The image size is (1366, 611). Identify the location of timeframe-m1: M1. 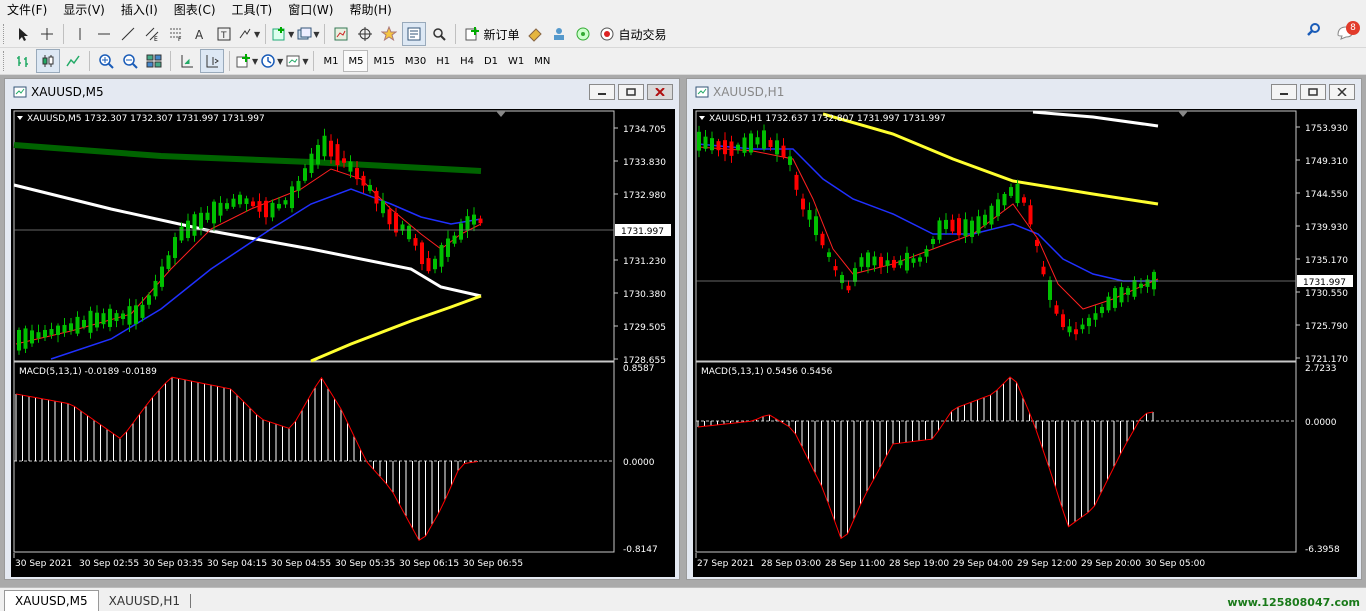
(330, 61).